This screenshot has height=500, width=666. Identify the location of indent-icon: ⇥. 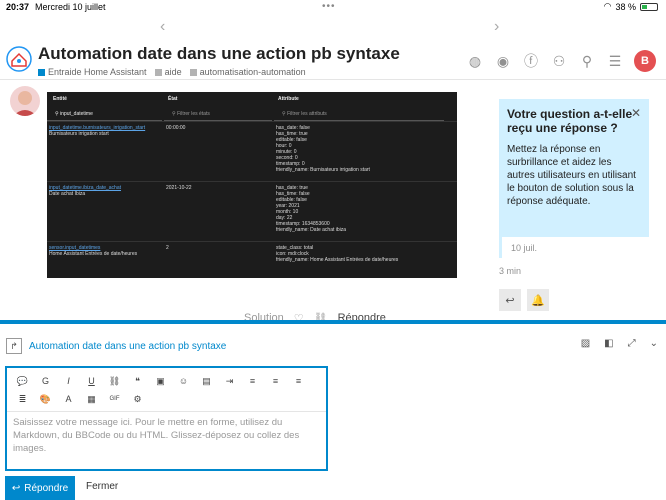
(229, 381).